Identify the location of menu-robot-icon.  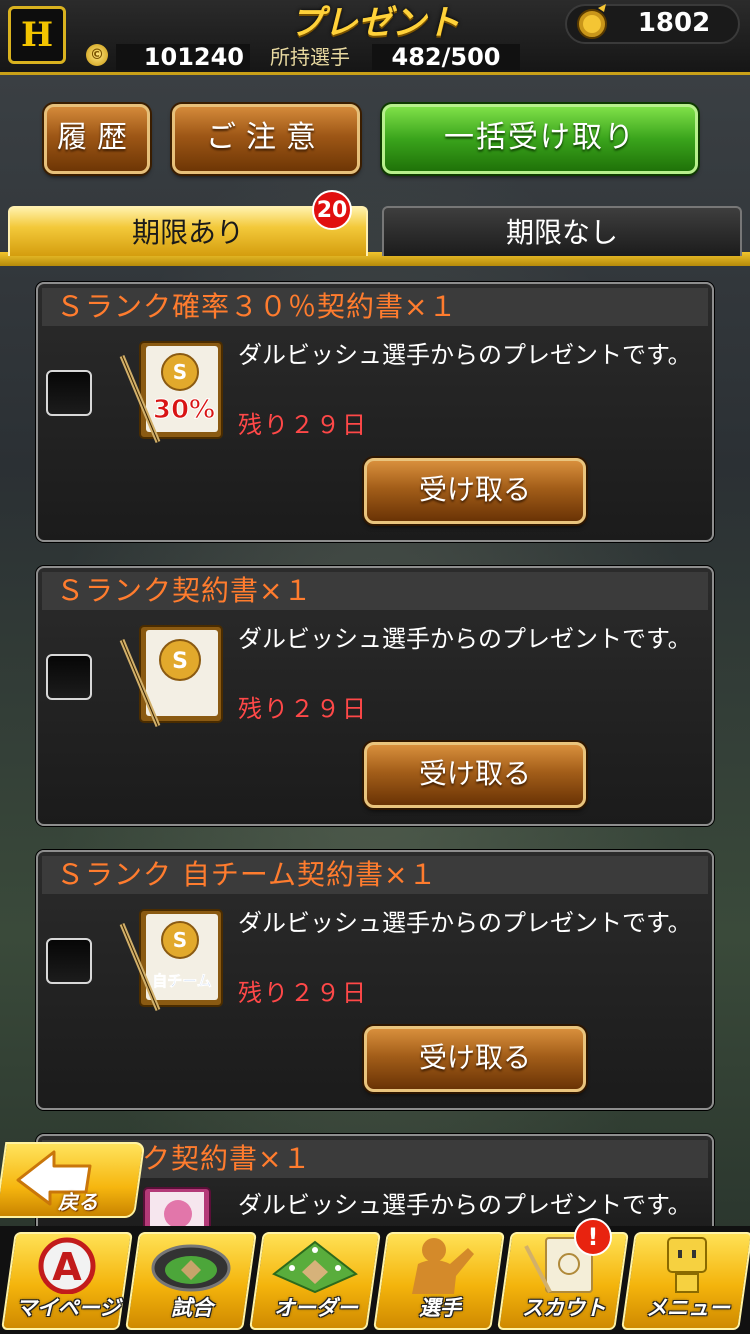
(687, 1265).